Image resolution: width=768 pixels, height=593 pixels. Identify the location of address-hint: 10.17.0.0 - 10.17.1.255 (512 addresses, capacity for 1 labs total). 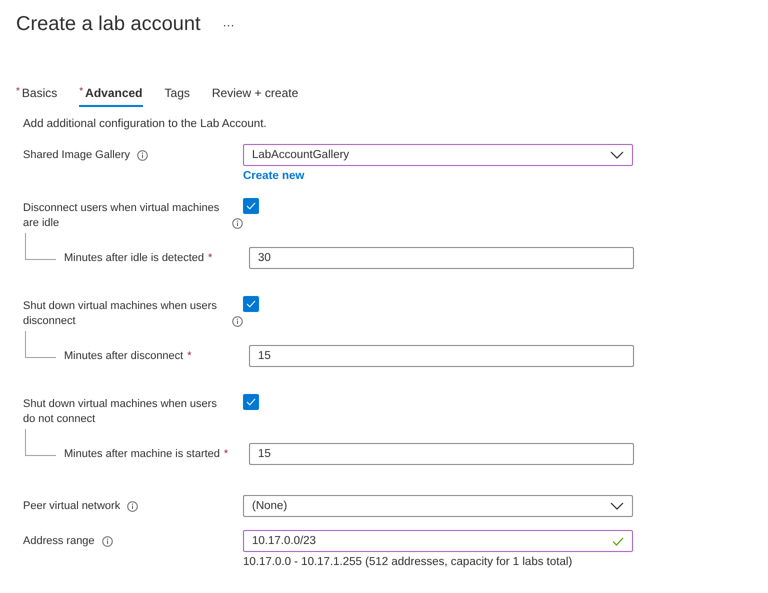
(407, 562).